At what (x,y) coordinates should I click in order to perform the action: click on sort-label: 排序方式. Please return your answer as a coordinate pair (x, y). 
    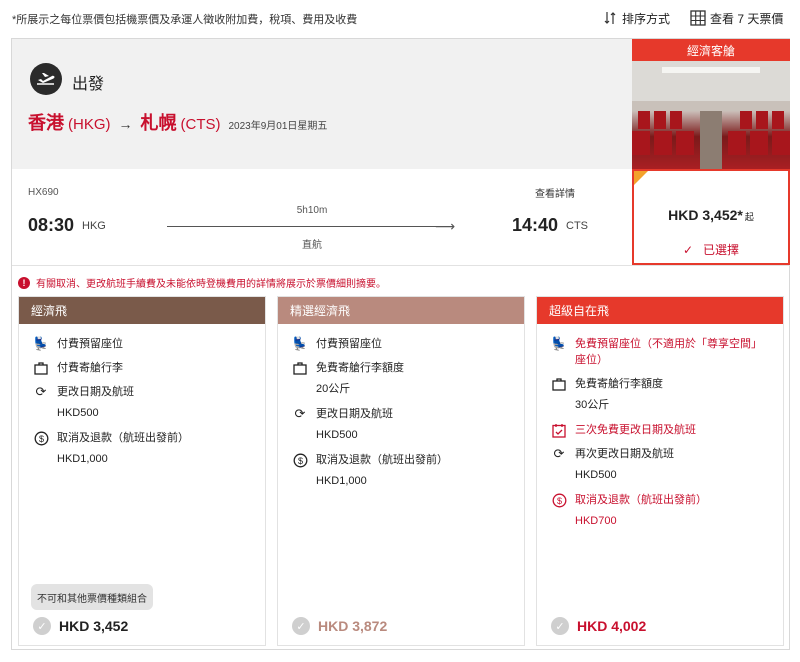
    Looking at the image, I should click on (646, 18).